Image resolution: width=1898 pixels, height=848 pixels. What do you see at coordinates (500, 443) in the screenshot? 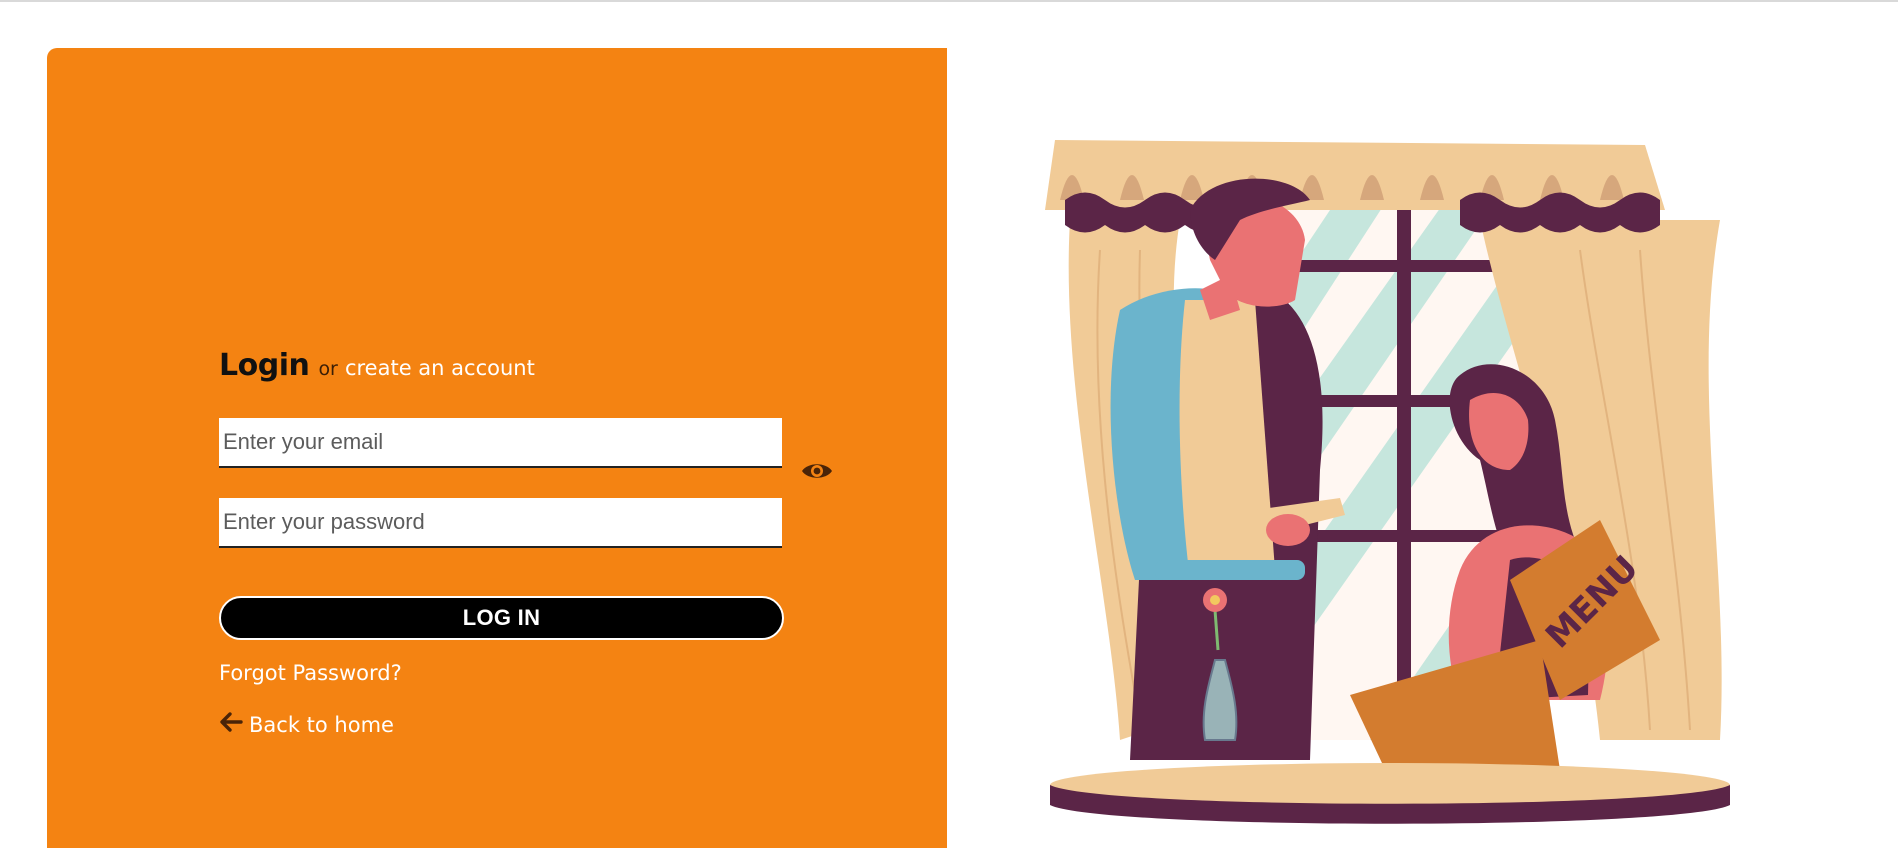
I see `email-input` at bounding box center [500, 443].